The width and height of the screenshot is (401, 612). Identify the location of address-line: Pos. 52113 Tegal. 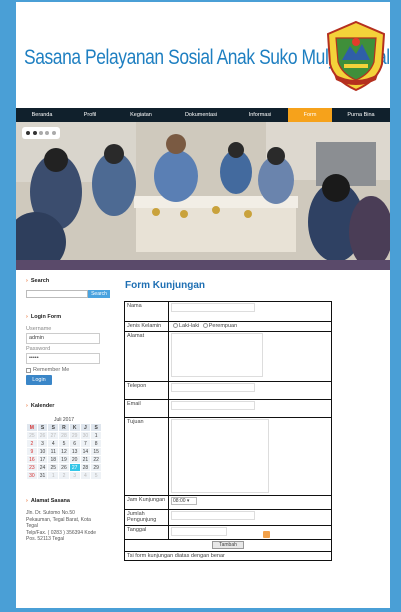
(45, 539).